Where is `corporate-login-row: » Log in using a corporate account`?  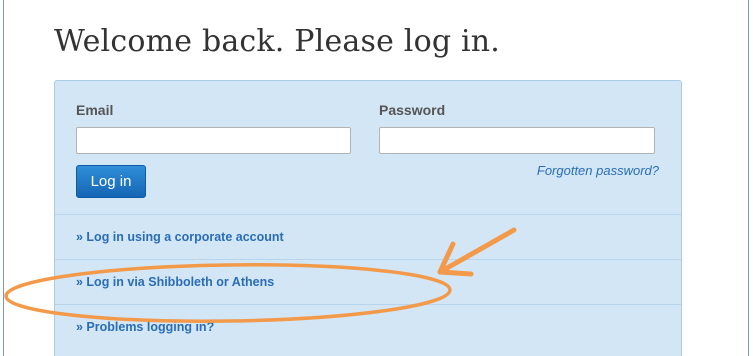 corporate-login-row: » Log in using a corporate account is located at coordinates (368, 236).